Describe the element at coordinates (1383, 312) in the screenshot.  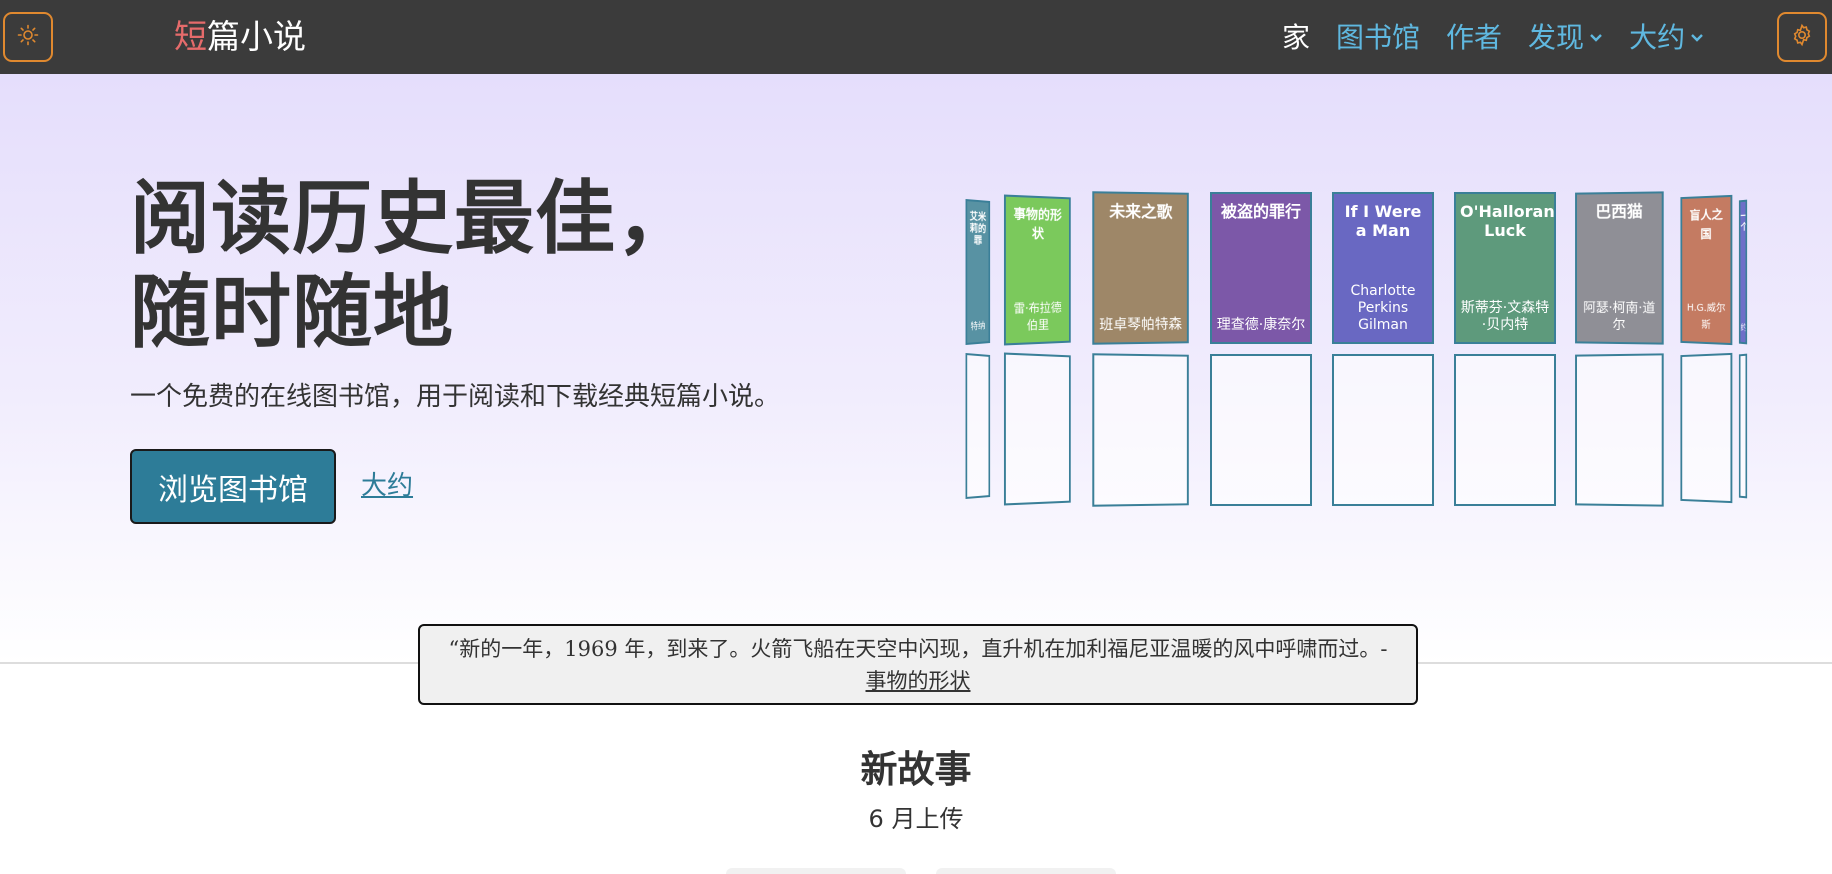
I see `book-author: Charlotte Perkins Gilman` at that location.